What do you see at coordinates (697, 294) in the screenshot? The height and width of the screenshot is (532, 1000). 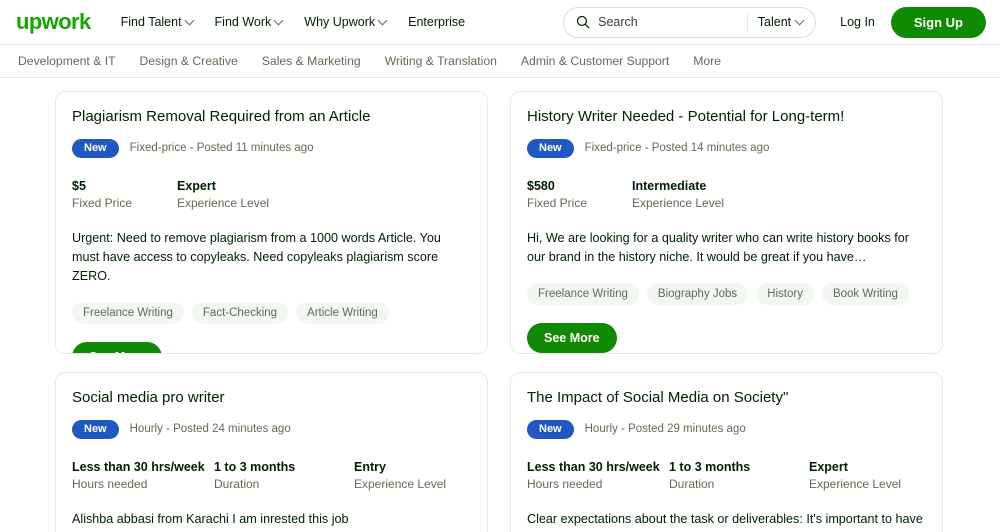 I see `job-tag: Biography Jobs` at bounding box center [697, 294].